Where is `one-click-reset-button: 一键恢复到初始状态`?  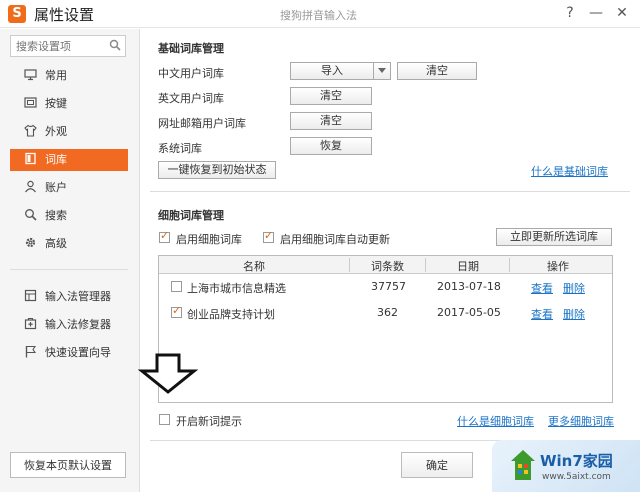 one-click-reset-button: 一键恢复到初始状态 is located at coordinates (217, 170).